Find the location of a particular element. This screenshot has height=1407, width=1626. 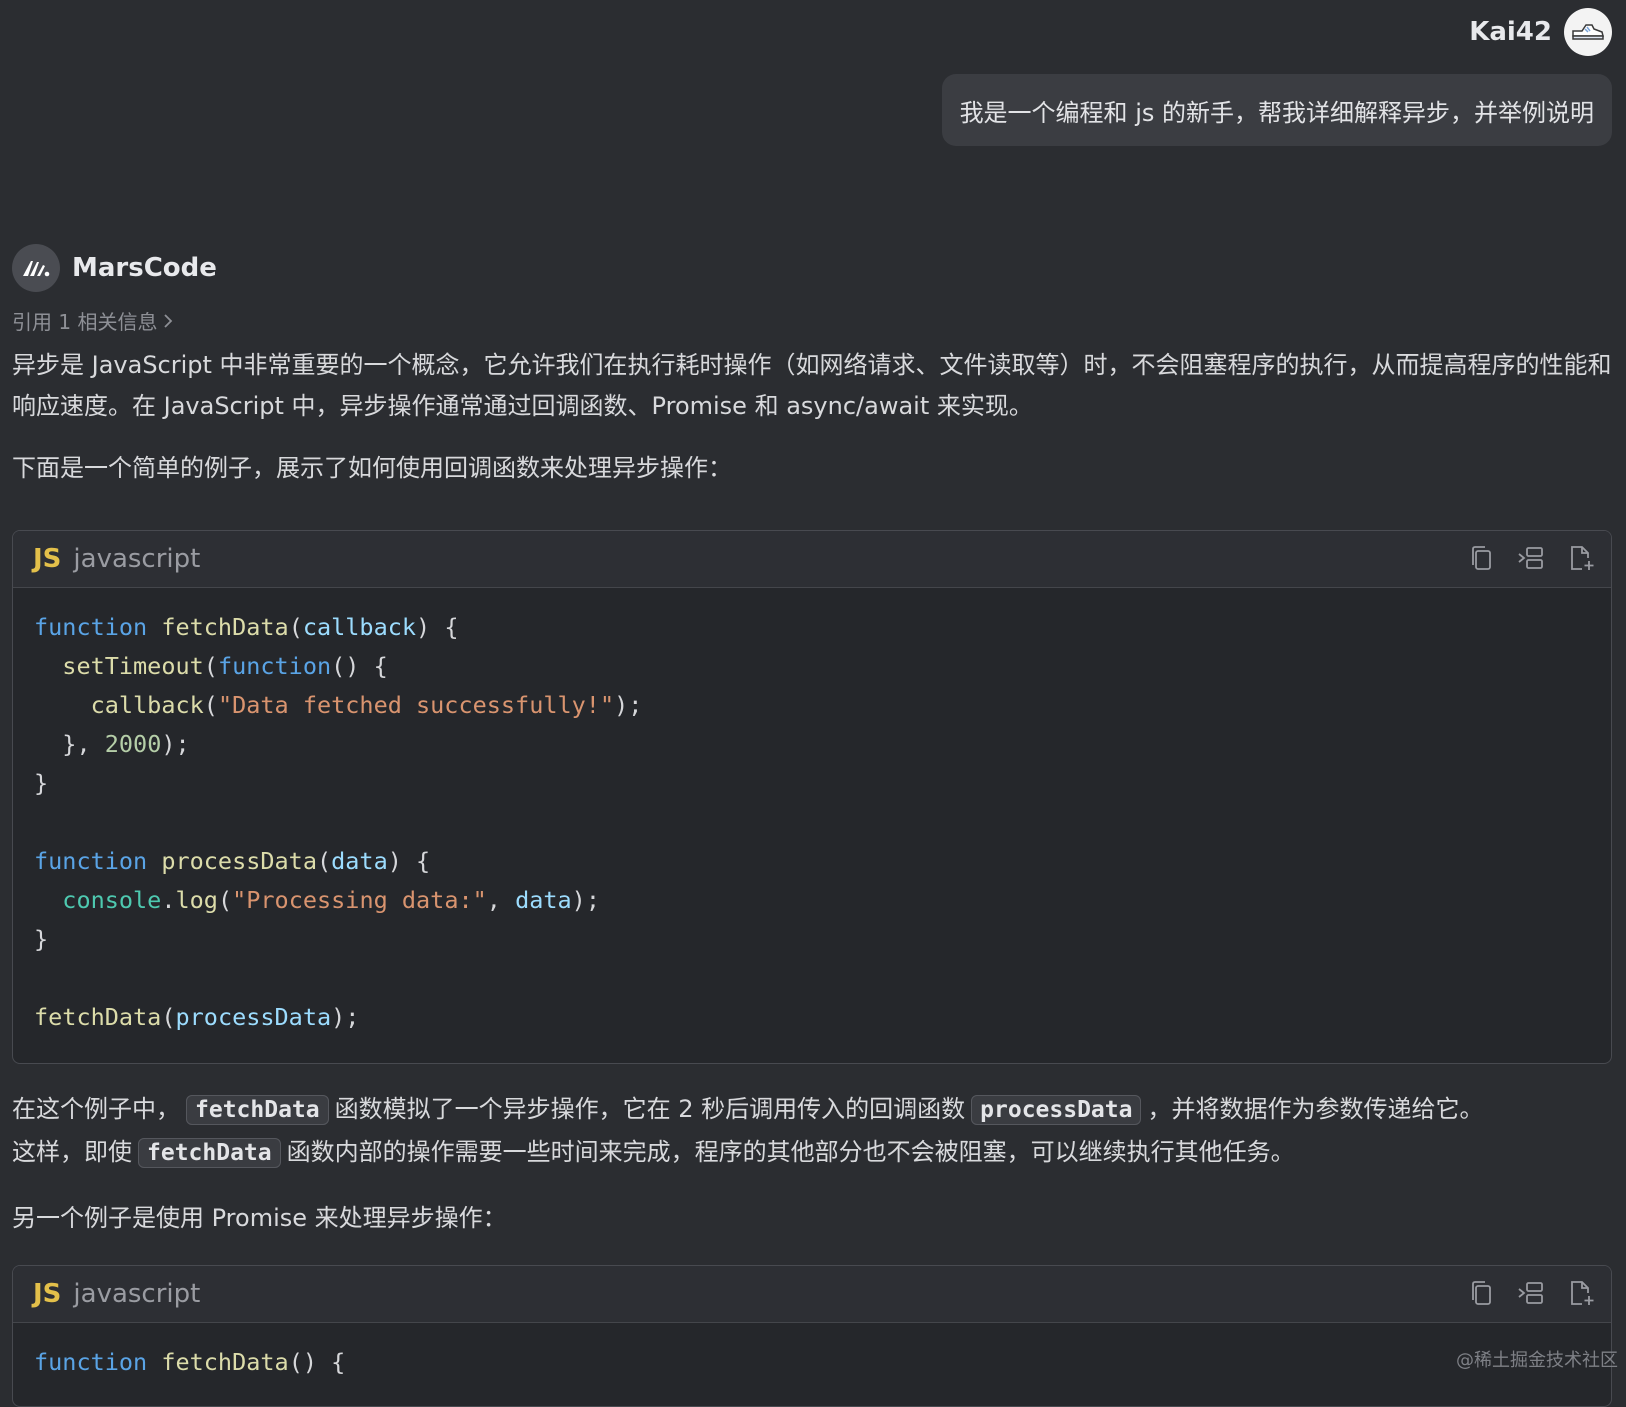

explain-text-4: 这样，即使 is located at coordinates (72, 1152).